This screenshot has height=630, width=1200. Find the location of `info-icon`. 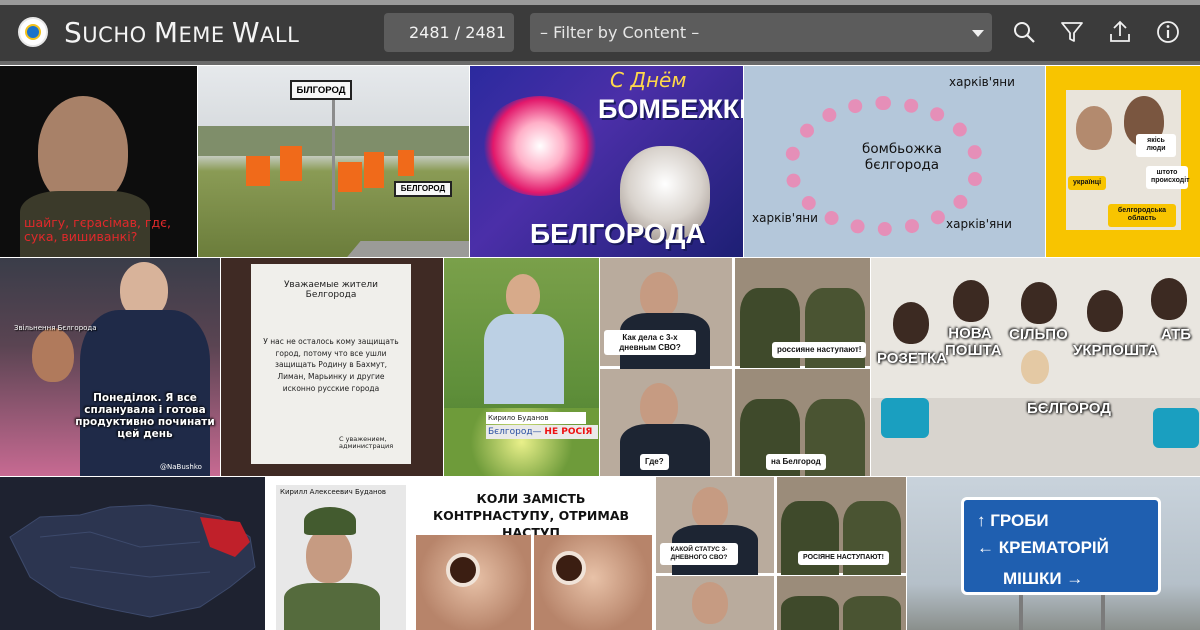

info-icon is located at coordinates (1168, 32).